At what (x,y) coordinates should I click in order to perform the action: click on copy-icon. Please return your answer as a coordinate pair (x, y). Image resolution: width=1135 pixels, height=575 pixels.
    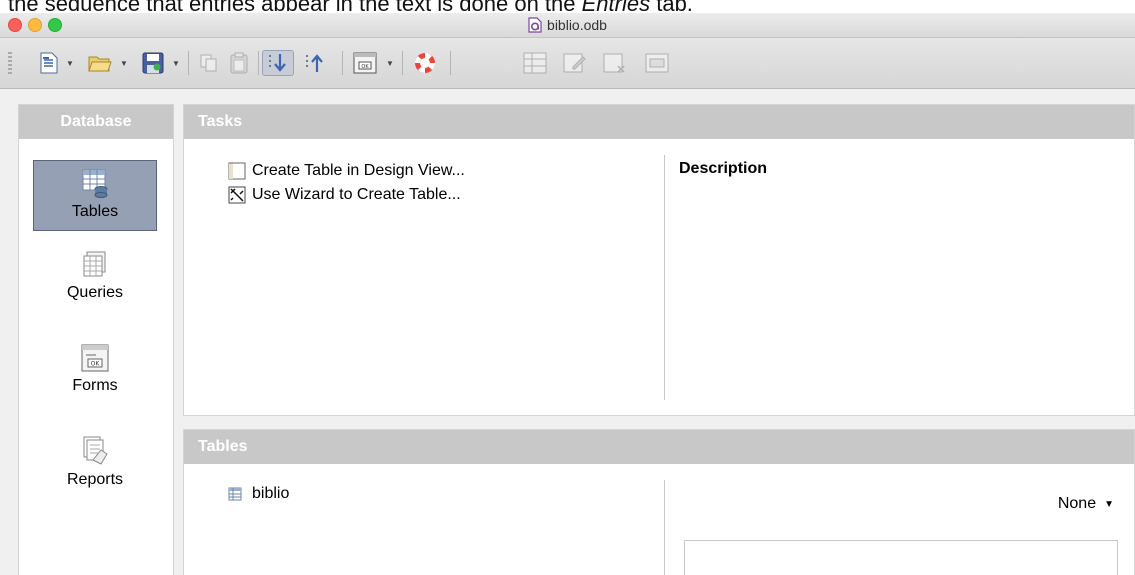
    Looking at the image, I should click on (209, 63).